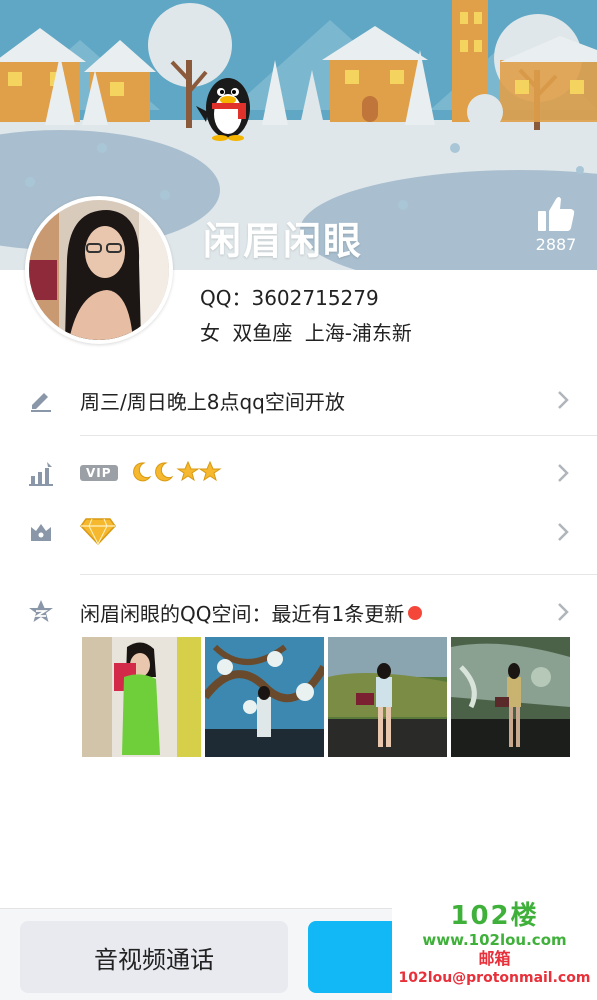  Describe the element at coordinates (242, 613) in the screenshot. I see `qzone-label: 闲眉闲眼的QQ空间：最近有1条更新` at that location.